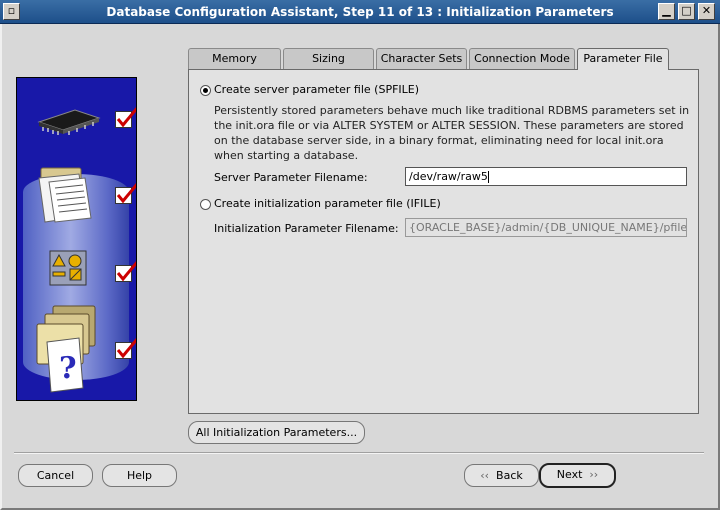  What do you see at coordinates (55, 475) in the screenshot?
I see `cancel-button: Cancel` at bounding box center [55, 475].